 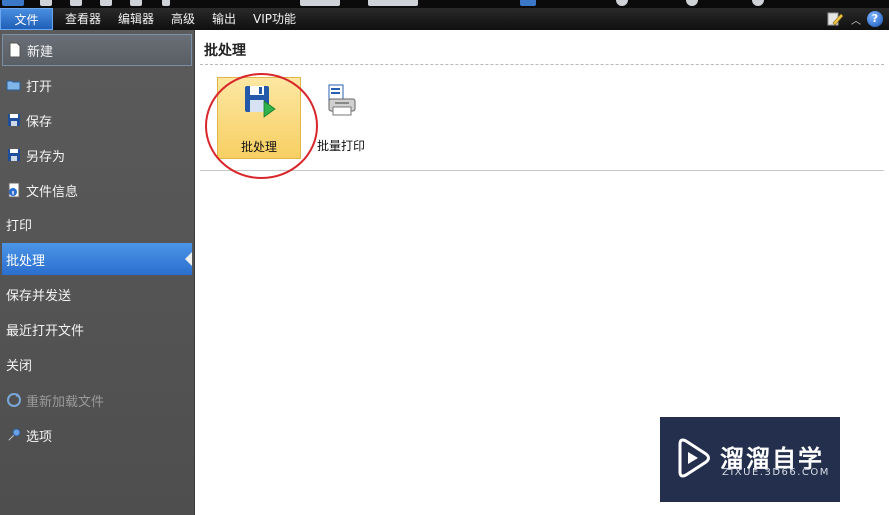 What do you see at coordinates (13, 3) in the screenshot?
I see `app-icon` at bounding box center [13, 3].